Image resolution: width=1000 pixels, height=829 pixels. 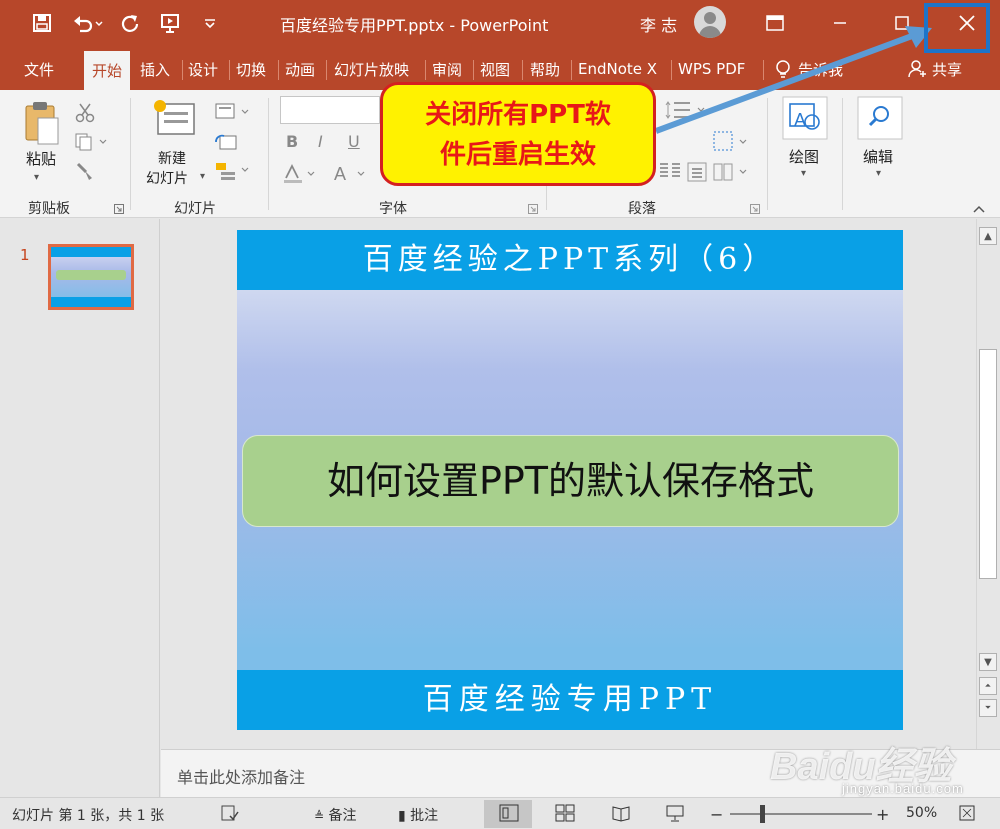 I want to click on baidu-watermark: Baidu经验 jingyan.baidu.com, so click(x=880, y=765).